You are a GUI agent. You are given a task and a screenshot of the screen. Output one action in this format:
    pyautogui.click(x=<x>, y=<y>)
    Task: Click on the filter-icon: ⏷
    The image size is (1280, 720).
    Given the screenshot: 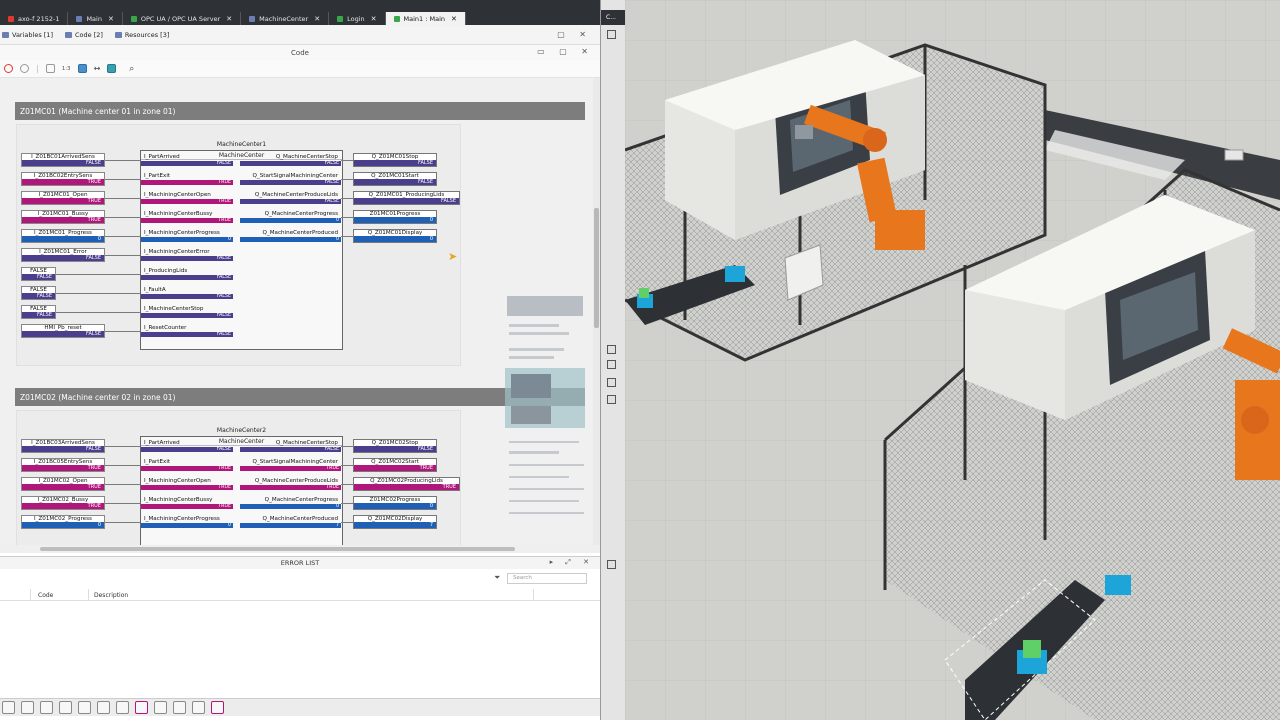 What is the action you would take?
    pyautogui.click(x=497, y=578)
    